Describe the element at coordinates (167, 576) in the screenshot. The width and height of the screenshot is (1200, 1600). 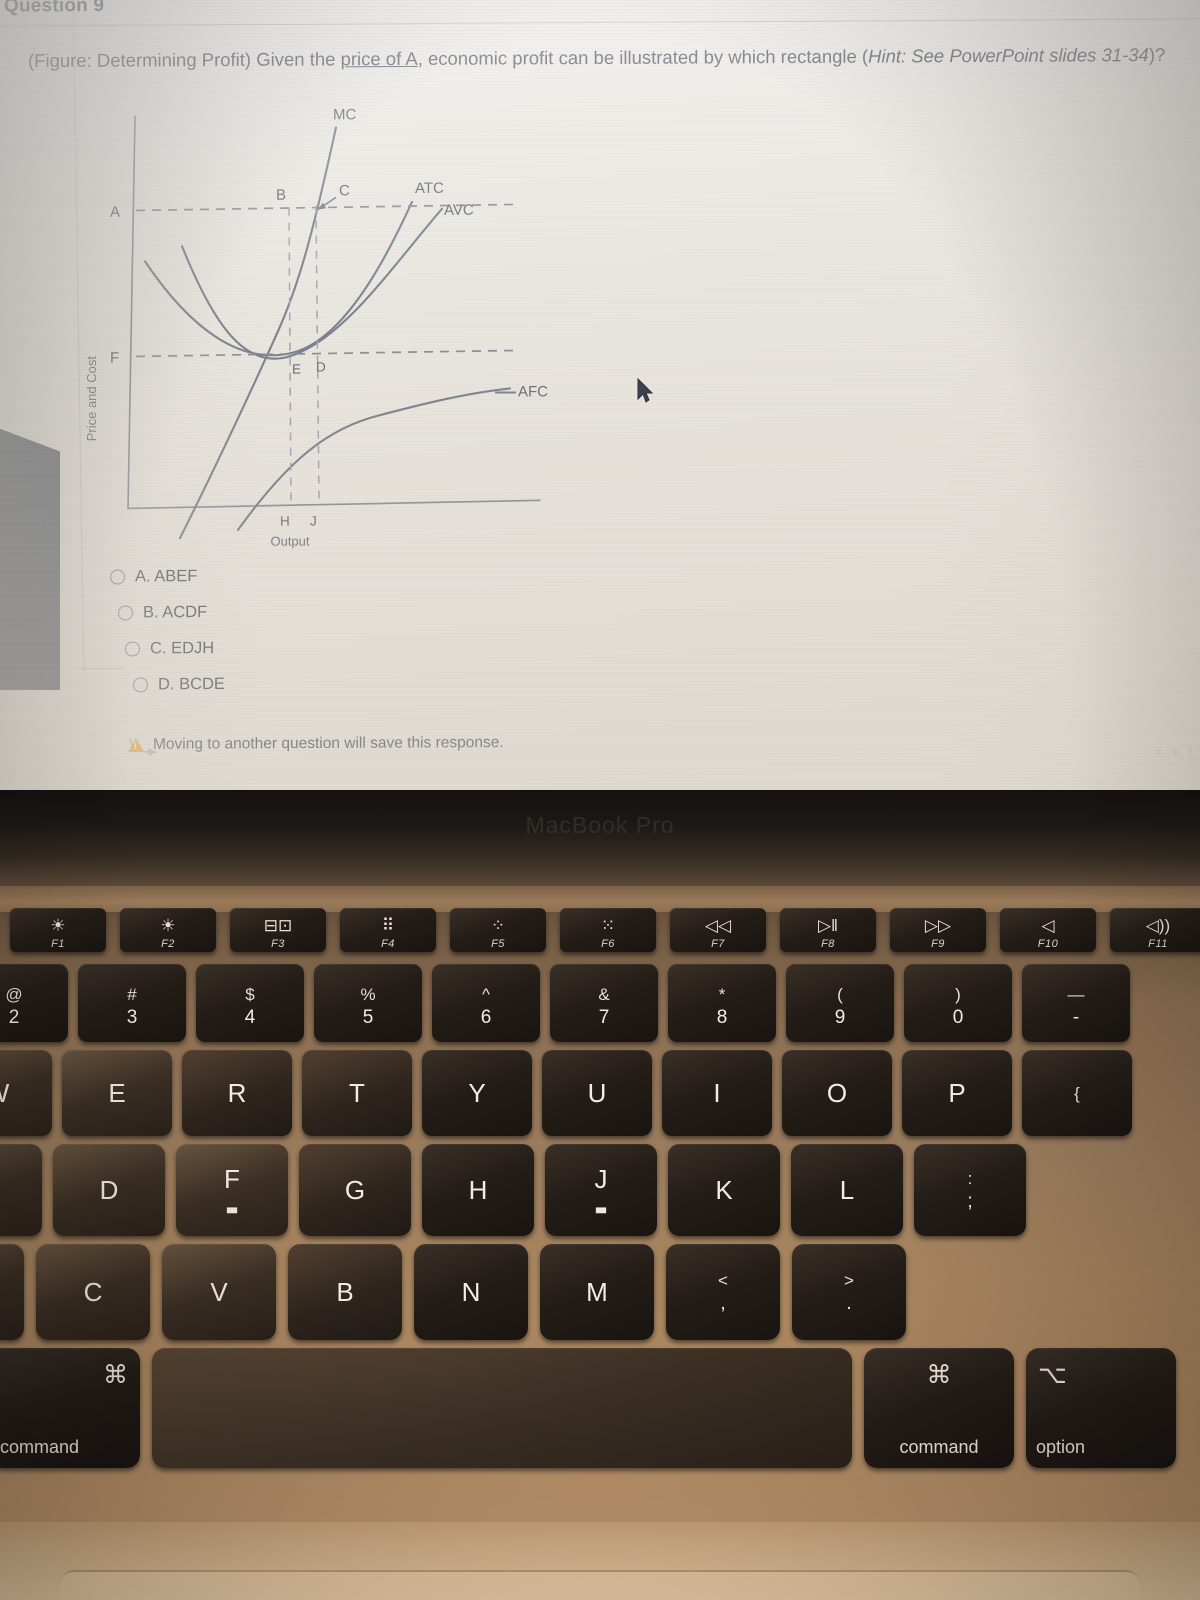
I see `option-a: A. ABEF` at that location.